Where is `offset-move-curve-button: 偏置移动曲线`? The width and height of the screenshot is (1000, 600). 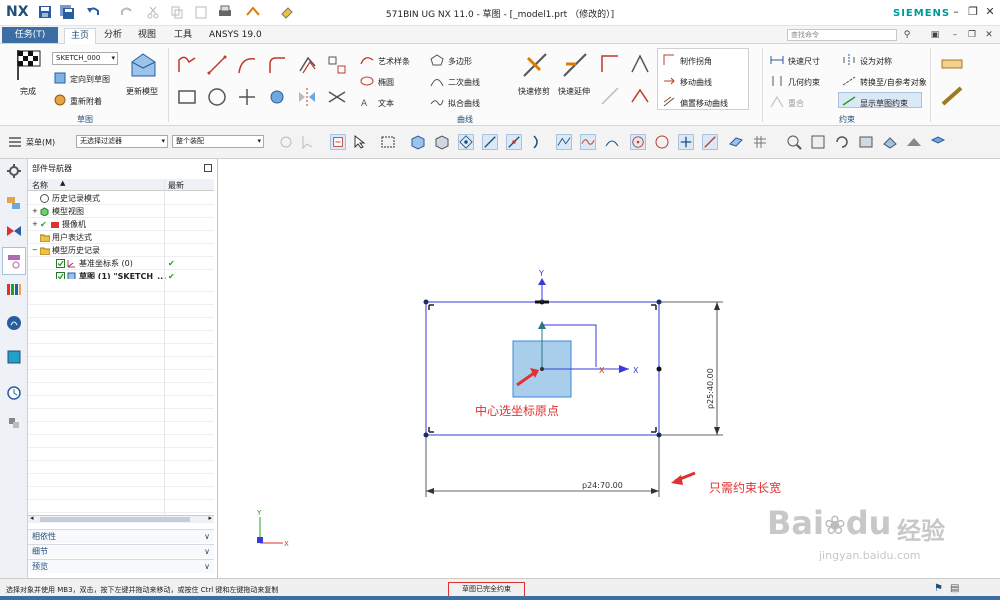 offset-move-curve-button: 偏置移动曲线 is located at coordinates (704, 103).